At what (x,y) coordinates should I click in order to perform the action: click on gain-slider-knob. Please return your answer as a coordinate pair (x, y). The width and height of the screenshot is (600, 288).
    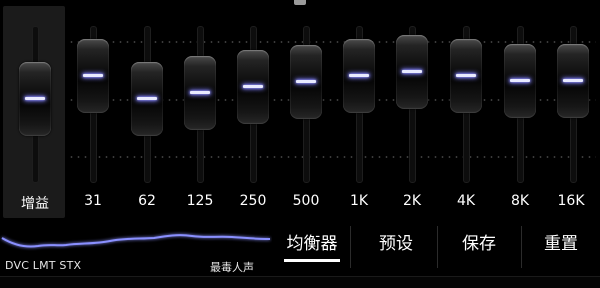
    Looking at the image, I should click on (35, 99).